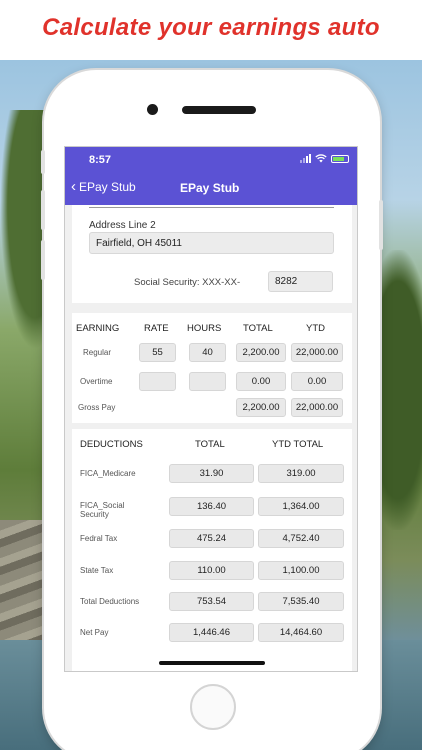  I want to click on phone-power-button, so click(381, 225).